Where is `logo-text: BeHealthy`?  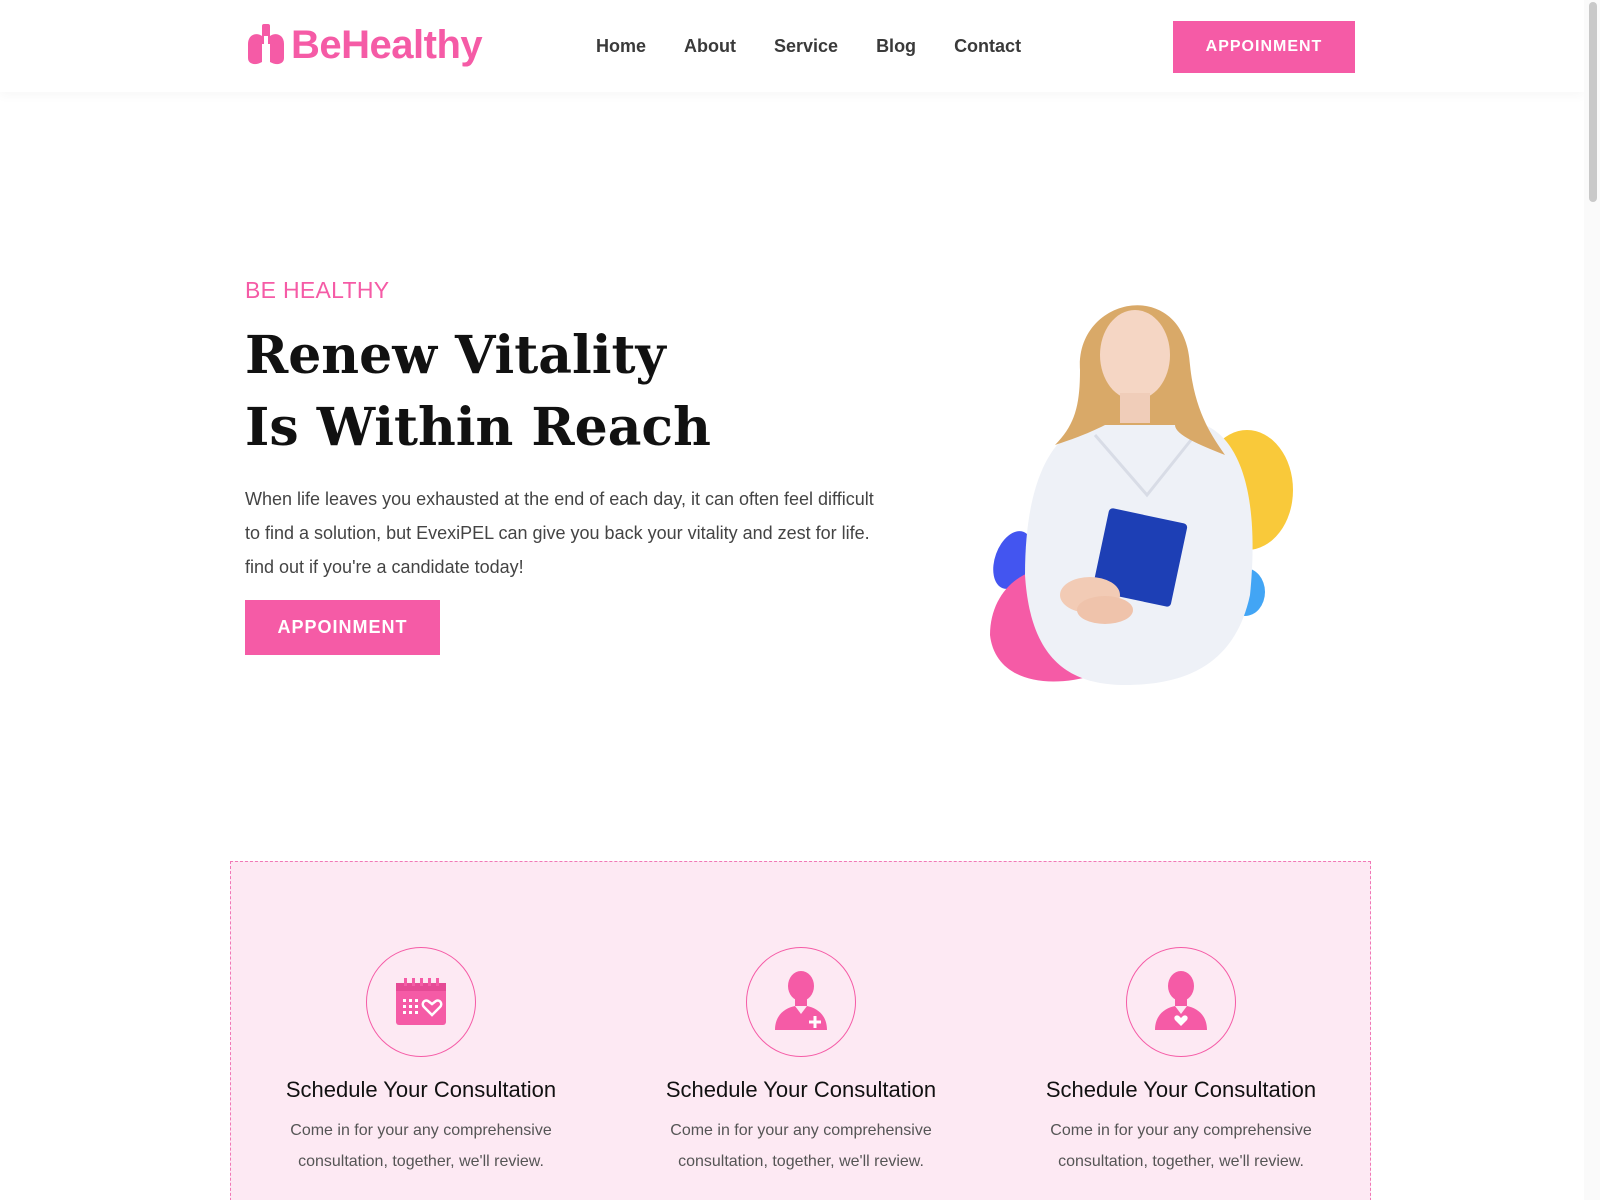 logo-text: BeHealthy is located at coordinates (387, 44).